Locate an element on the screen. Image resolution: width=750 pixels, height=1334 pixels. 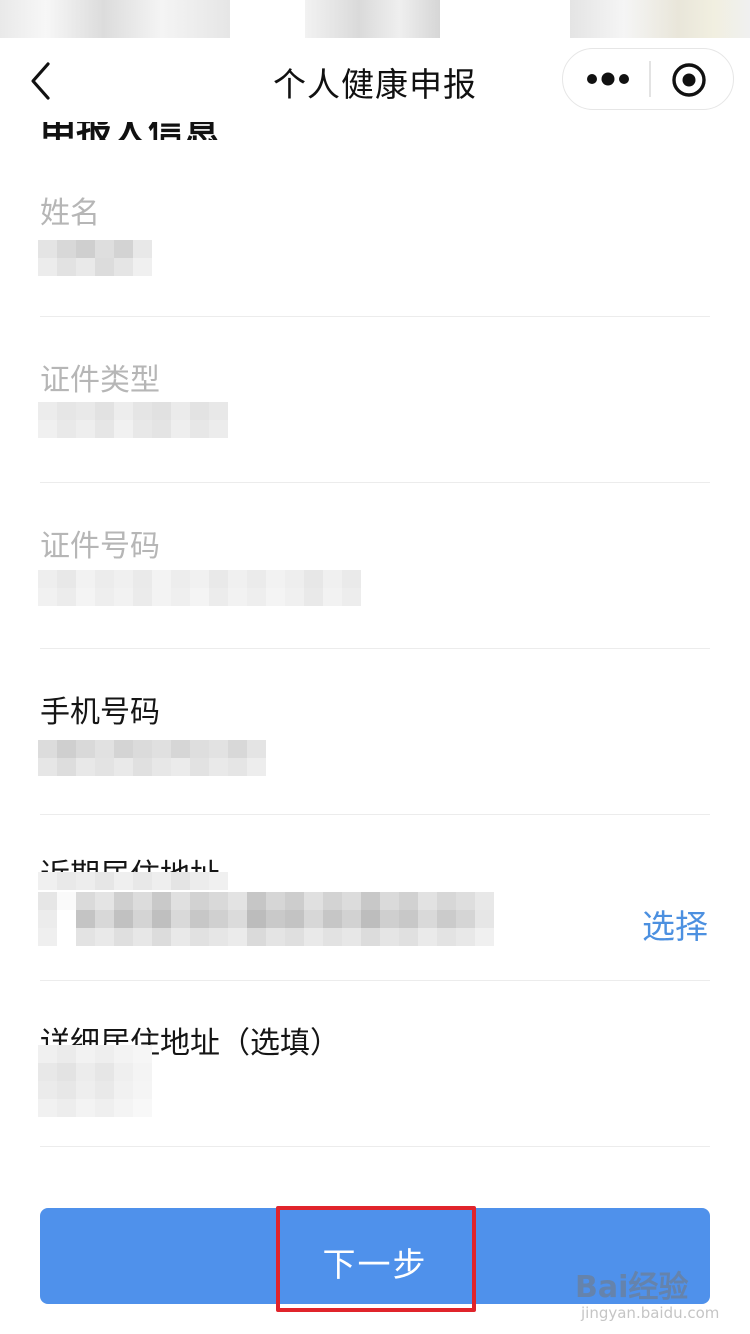
capsule-menu is located at coordinates (648, 79).